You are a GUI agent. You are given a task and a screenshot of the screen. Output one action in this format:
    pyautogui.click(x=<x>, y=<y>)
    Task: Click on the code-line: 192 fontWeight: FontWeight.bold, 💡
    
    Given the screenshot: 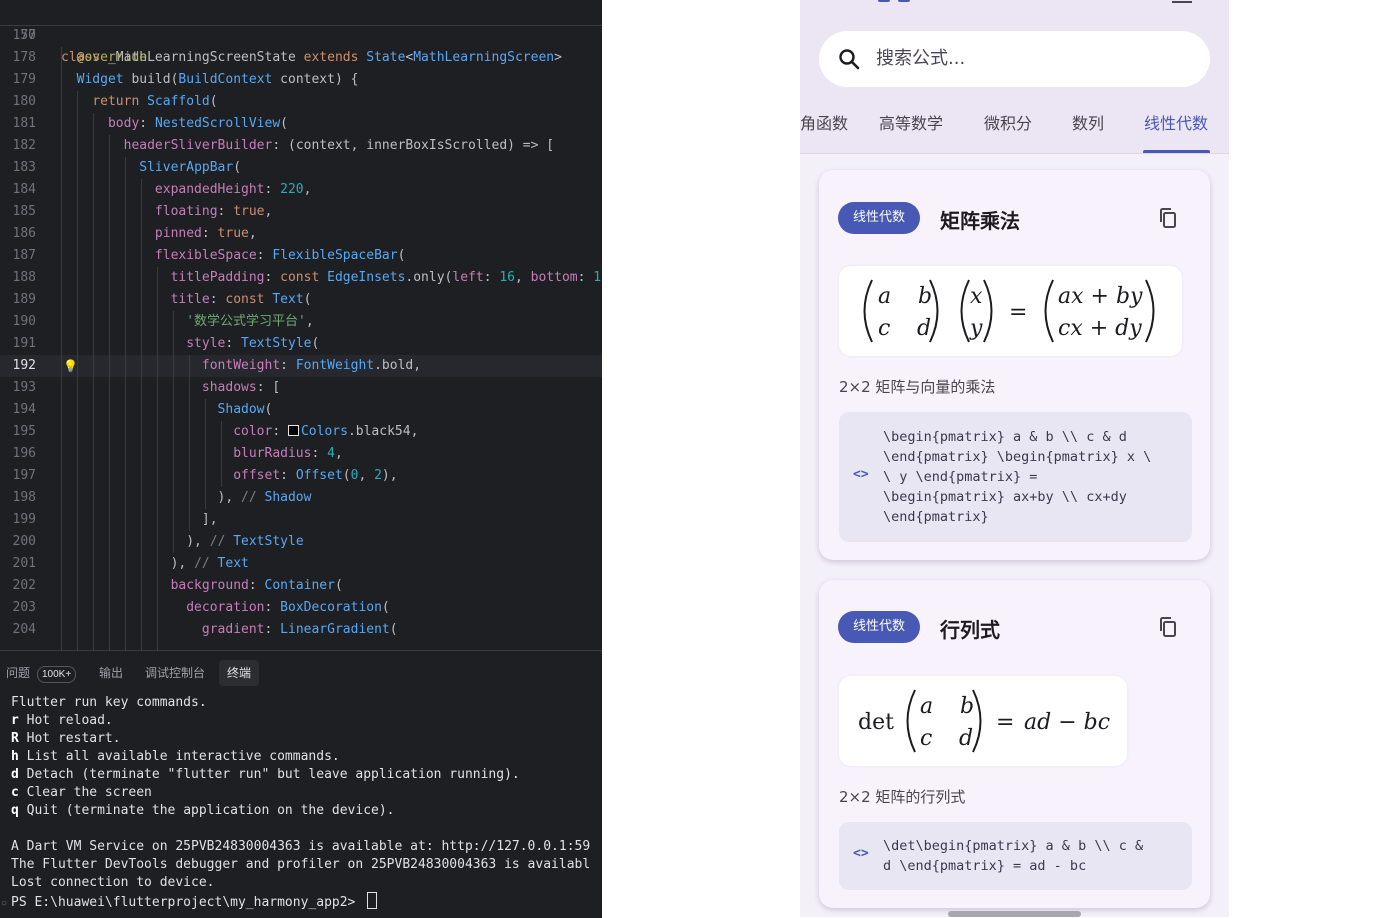 What is the action you would take?
    pyautogui.click(x=301, y=366)
    